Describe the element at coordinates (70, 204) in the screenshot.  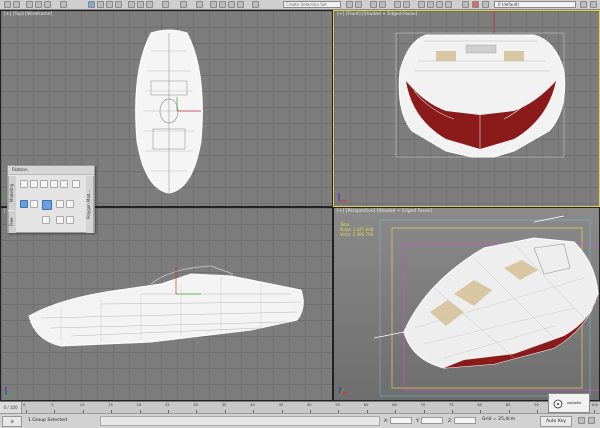
I see `quickslice-icon` at that location.